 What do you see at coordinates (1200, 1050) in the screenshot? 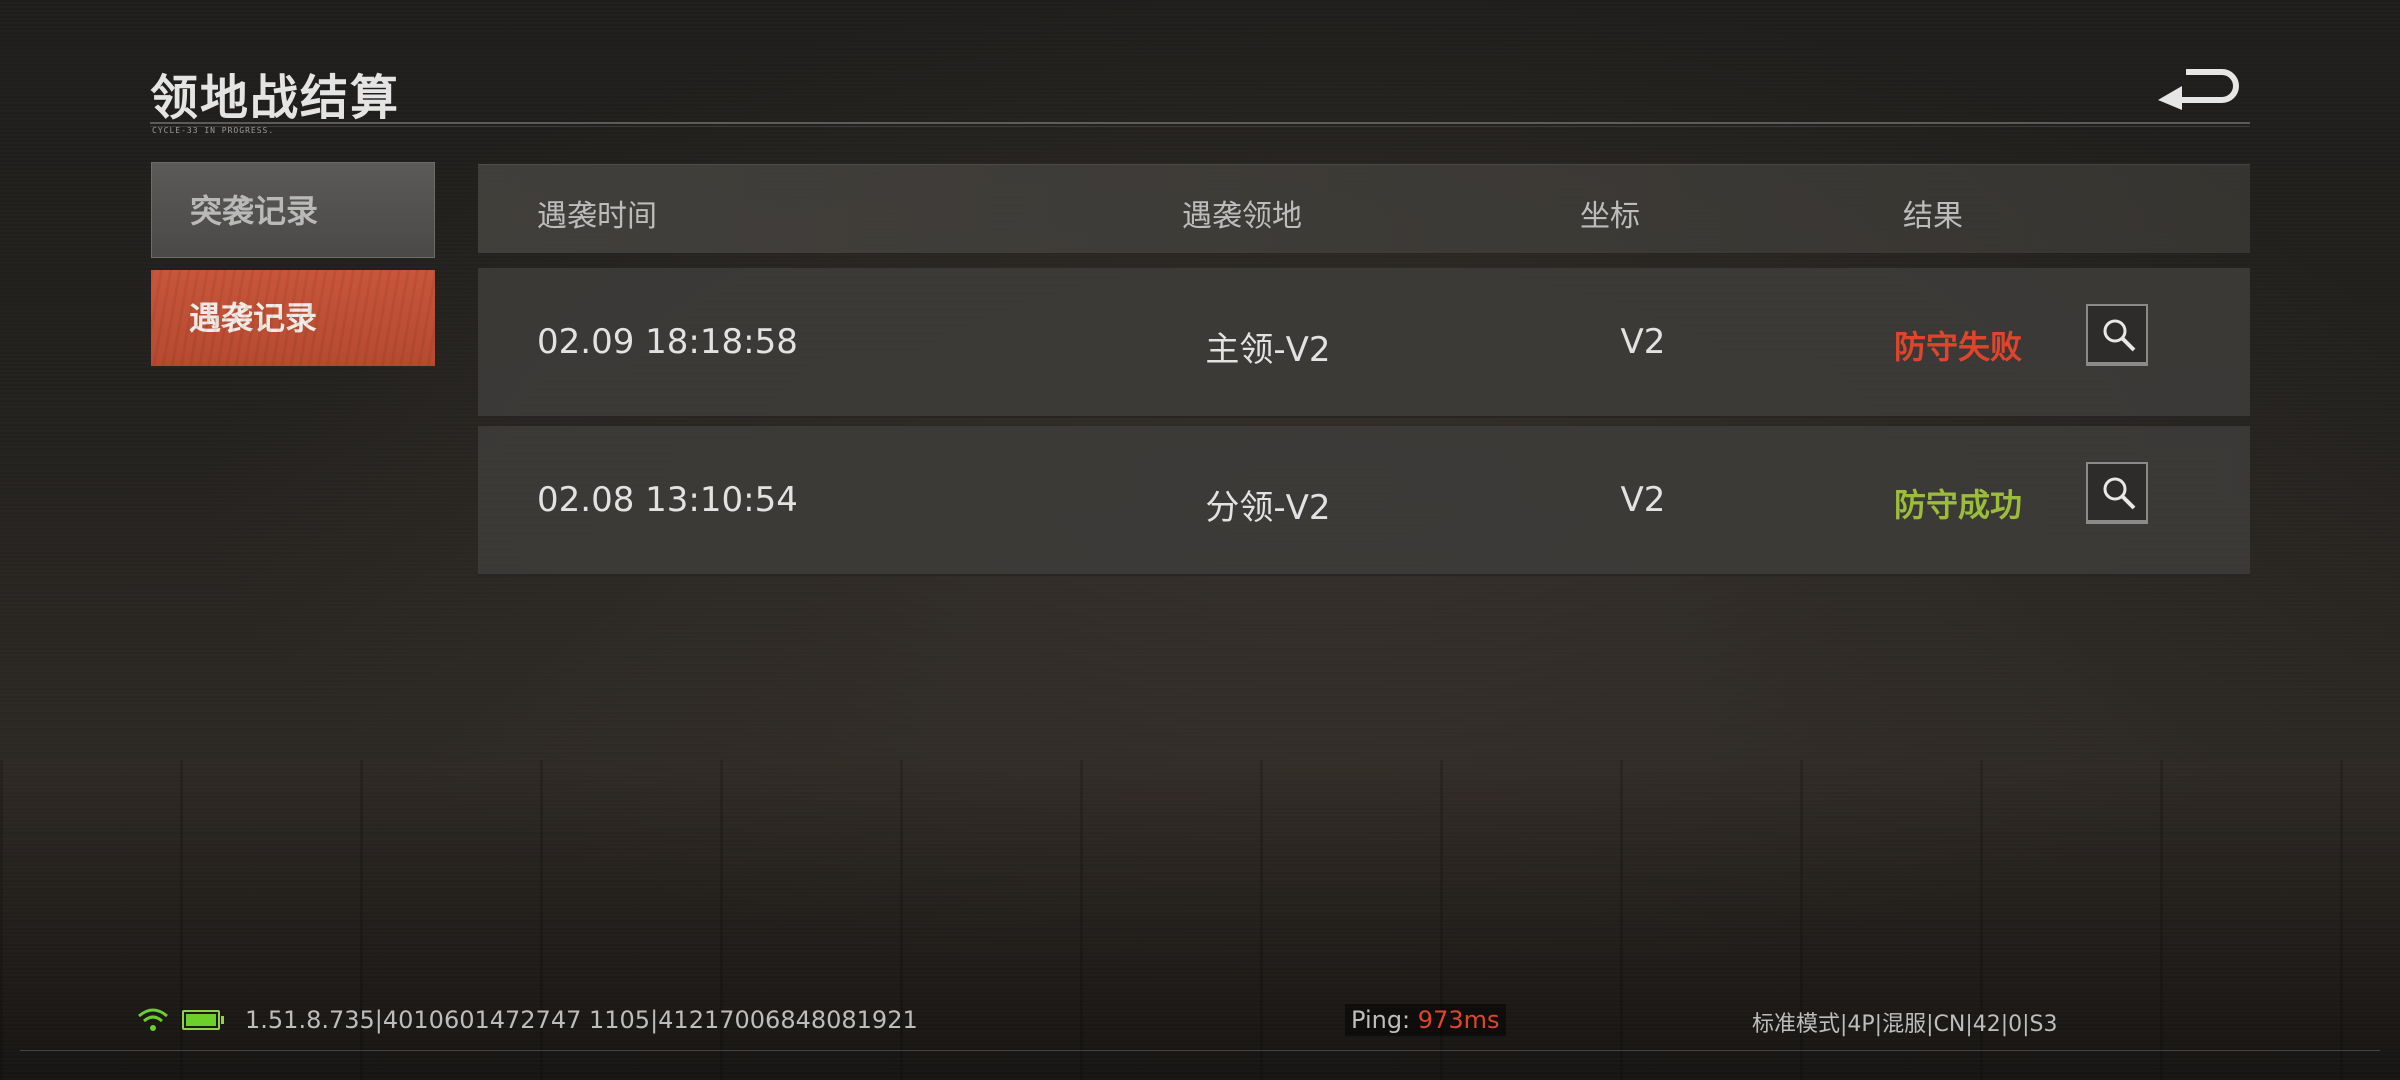
I see `bottom-divider` at bounding box center [1200, 1050].